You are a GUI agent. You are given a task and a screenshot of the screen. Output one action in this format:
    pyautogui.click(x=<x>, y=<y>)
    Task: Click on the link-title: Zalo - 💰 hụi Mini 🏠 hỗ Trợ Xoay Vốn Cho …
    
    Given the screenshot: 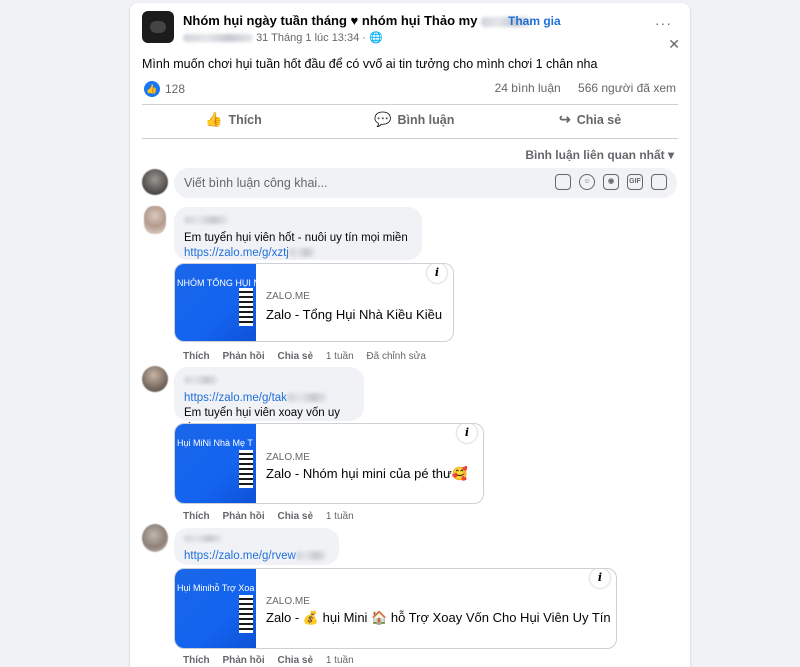 What is the action you would take?
    pyautogui.click(x=438, y=617)
    